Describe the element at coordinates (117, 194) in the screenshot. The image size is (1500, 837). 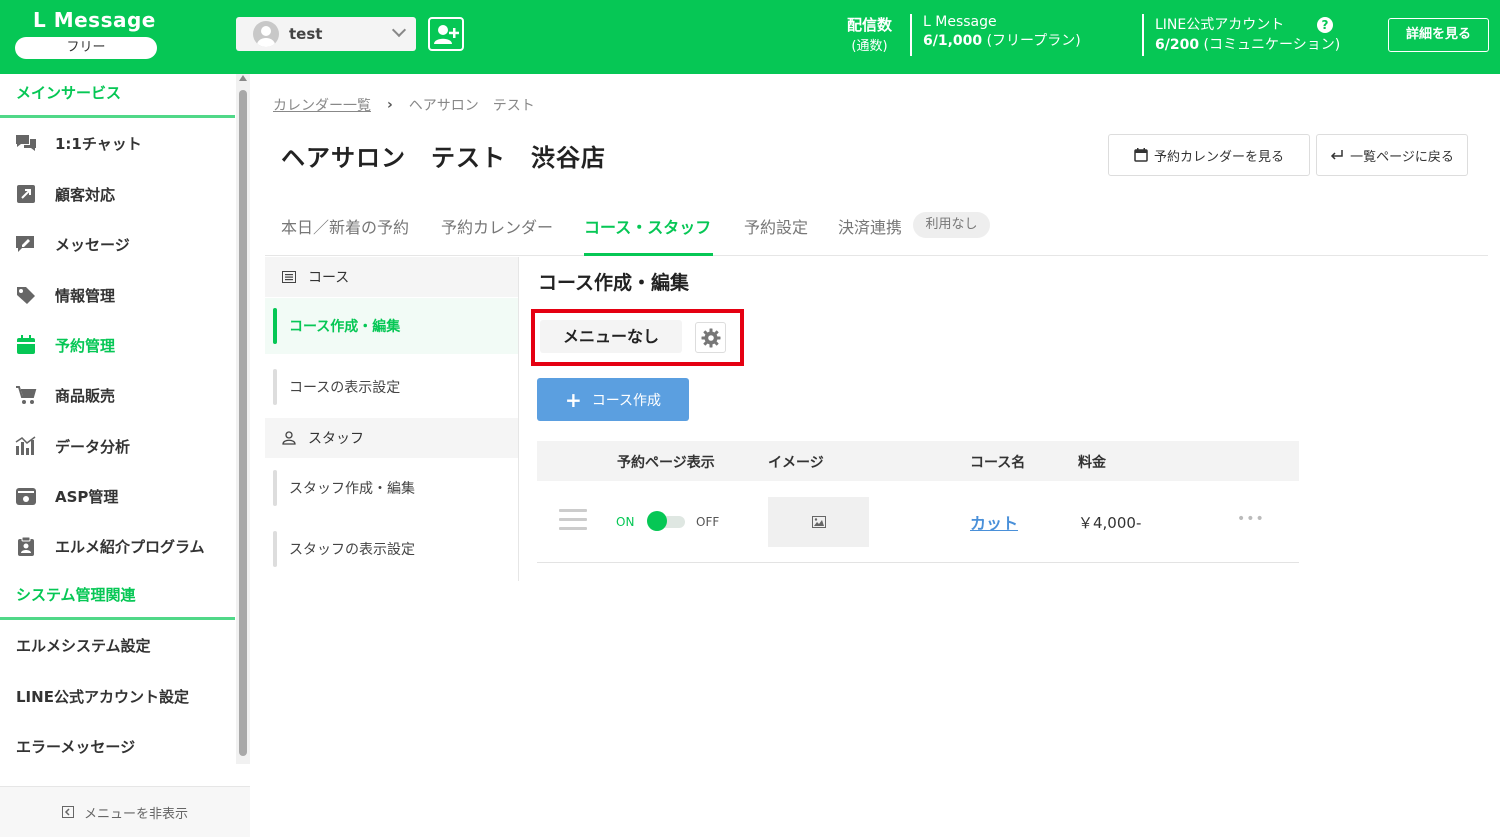
I see `sidebar-item-customer: 顧客対応` at that location.